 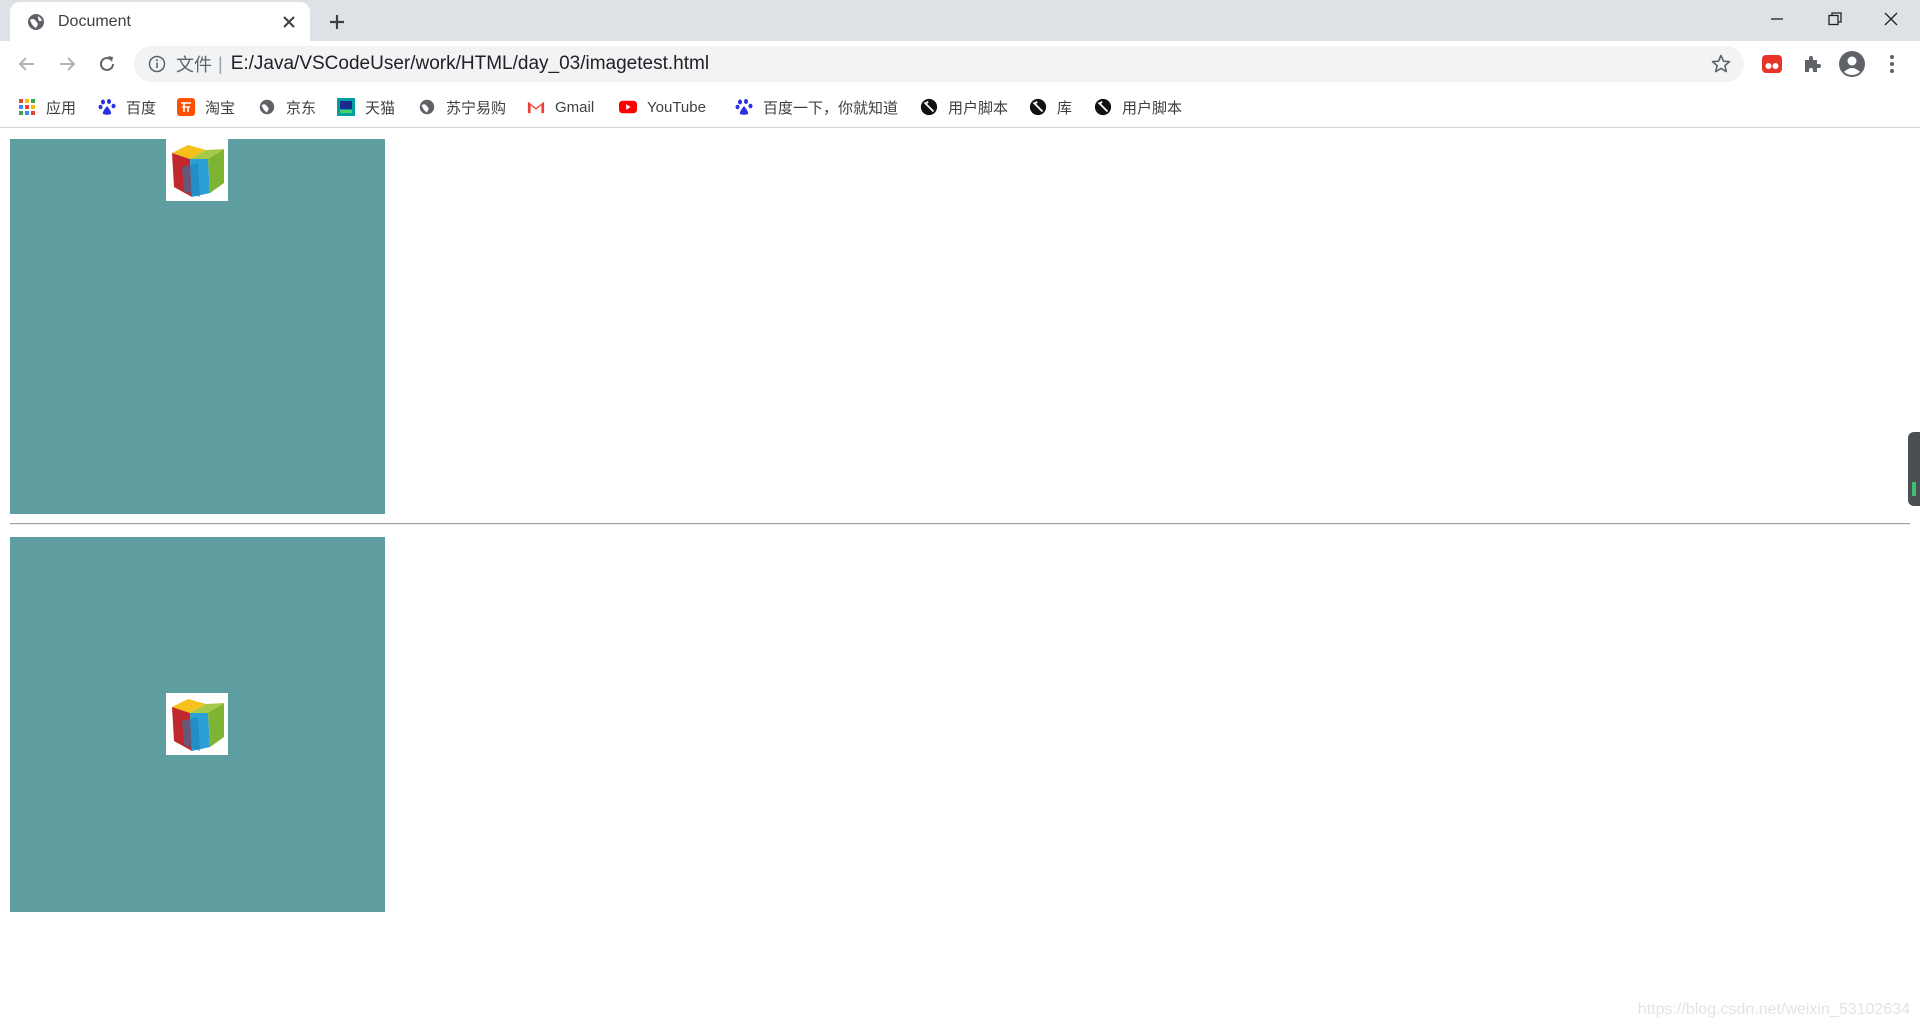 What do you see at coordinates (536, 107) in the screenshot?
I see `gmail-icon` at bounding box center [536, 107].